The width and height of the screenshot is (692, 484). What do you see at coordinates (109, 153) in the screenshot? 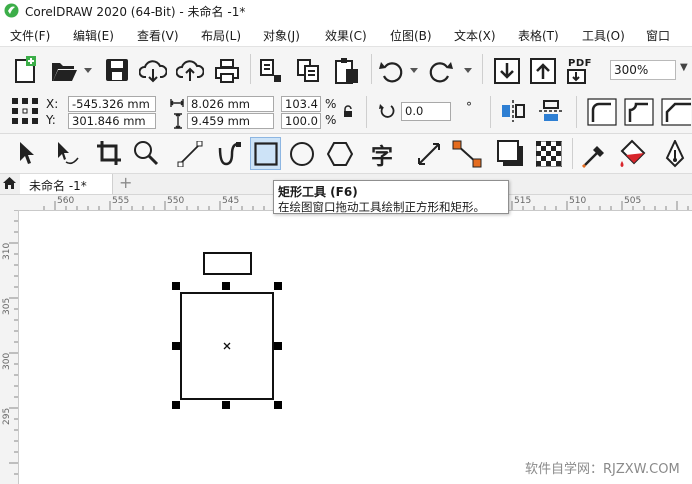
I see `crop-tool-icon` at bounding box center [109, 153].